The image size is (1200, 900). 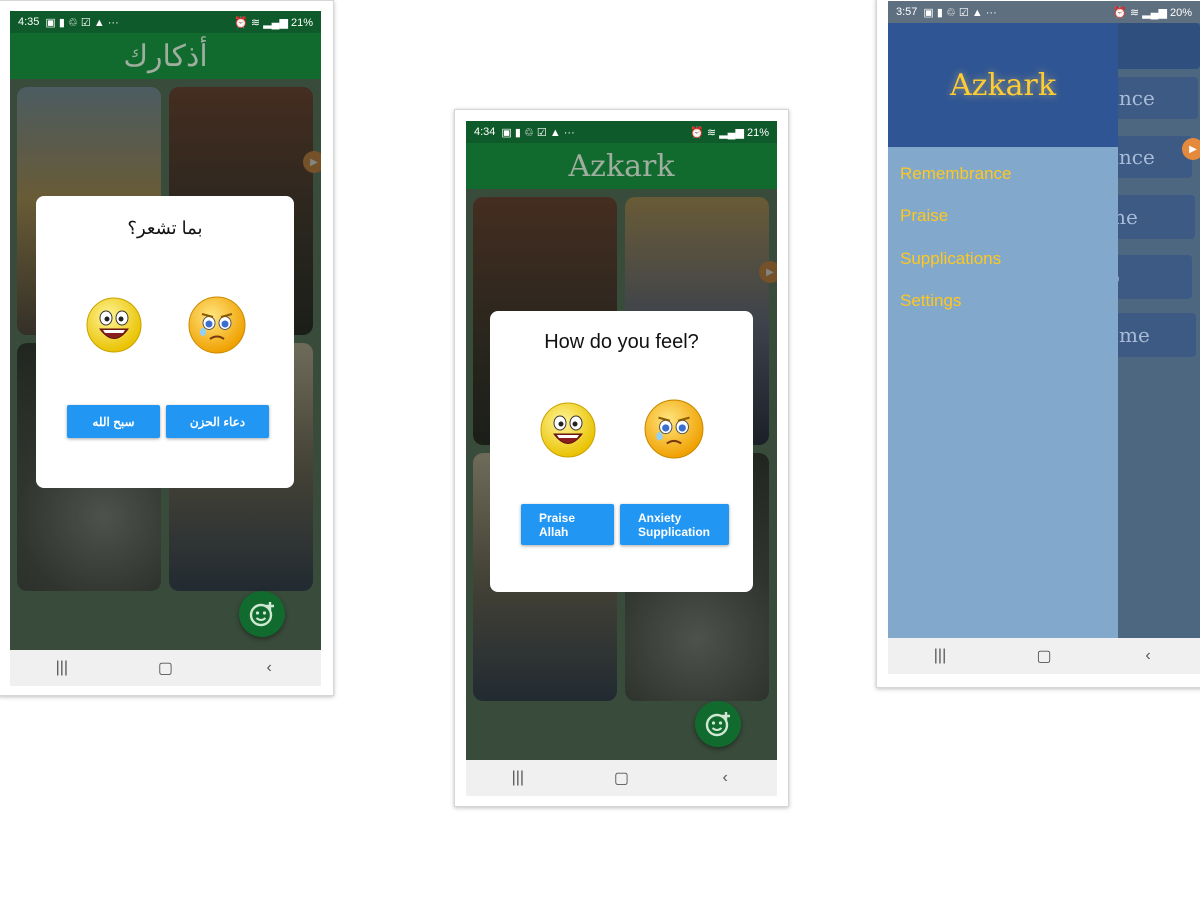 I want to click on app-title: Azkark, so click(x=621, y=166).